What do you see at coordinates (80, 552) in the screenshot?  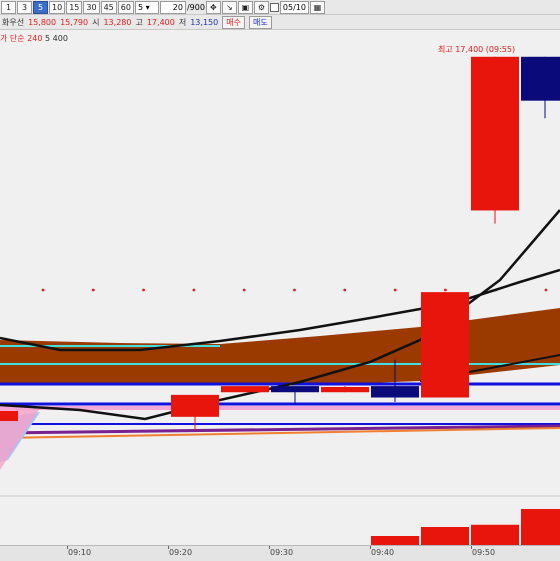 I see `time-tick: 09:10` at bounding box center [80, 552].